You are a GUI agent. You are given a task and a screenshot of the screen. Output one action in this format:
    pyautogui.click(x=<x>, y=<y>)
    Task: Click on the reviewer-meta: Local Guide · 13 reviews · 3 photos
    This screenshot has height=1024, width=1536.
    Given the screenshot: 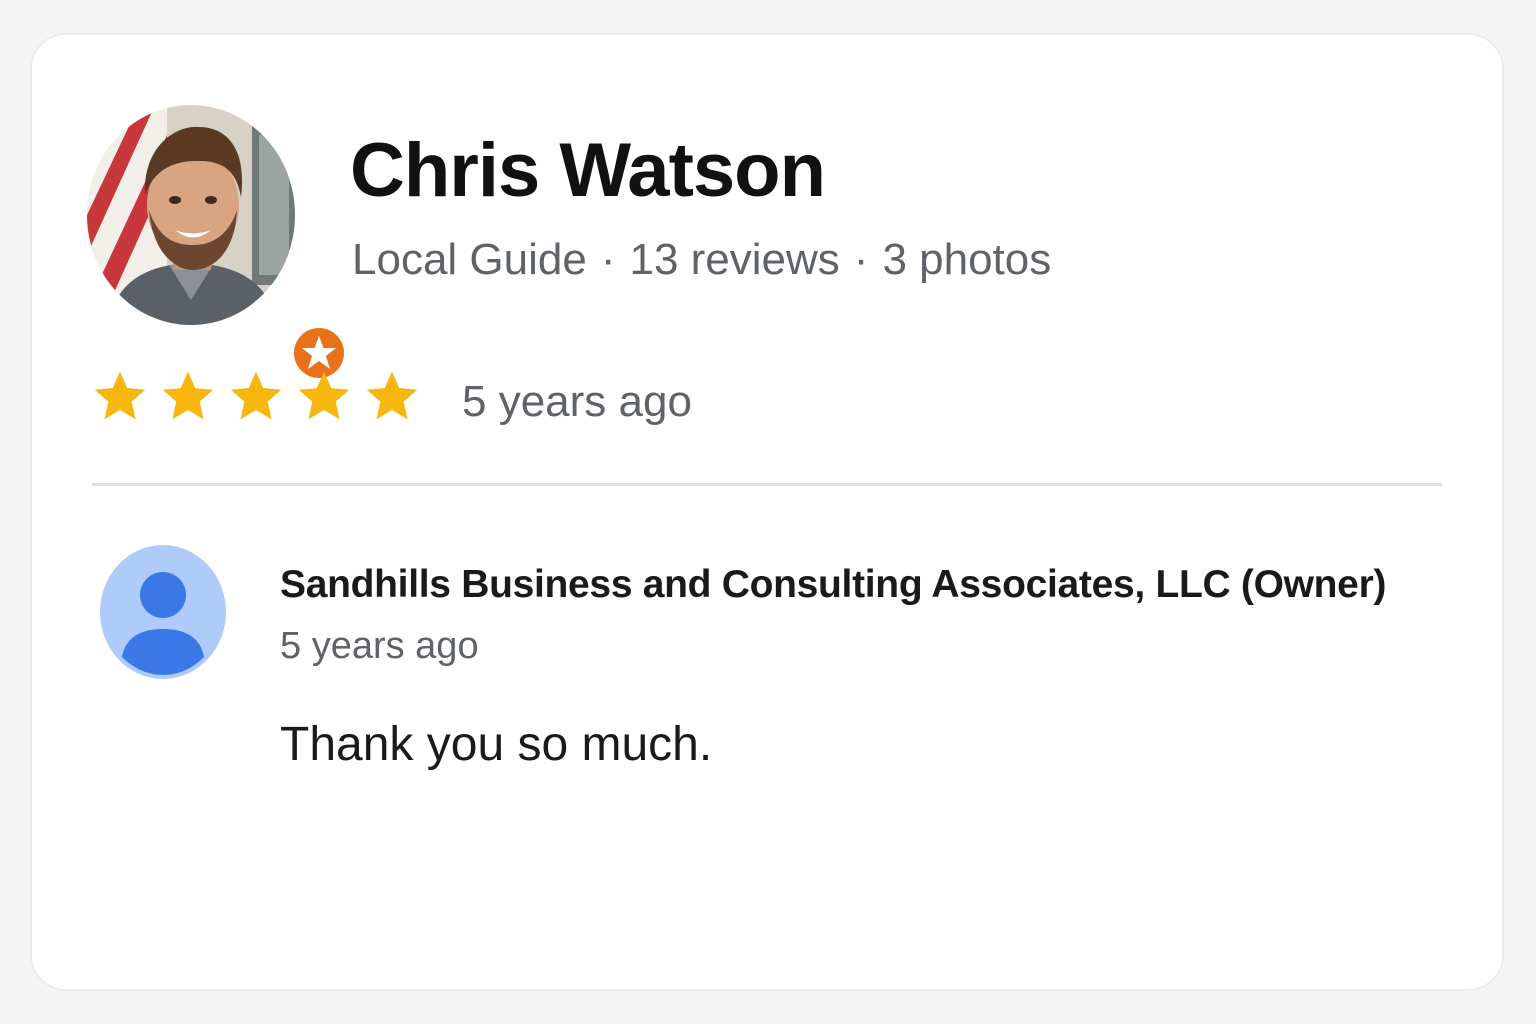 What is the action you would take?
    pyautogui.click(x=701, y=260)
    